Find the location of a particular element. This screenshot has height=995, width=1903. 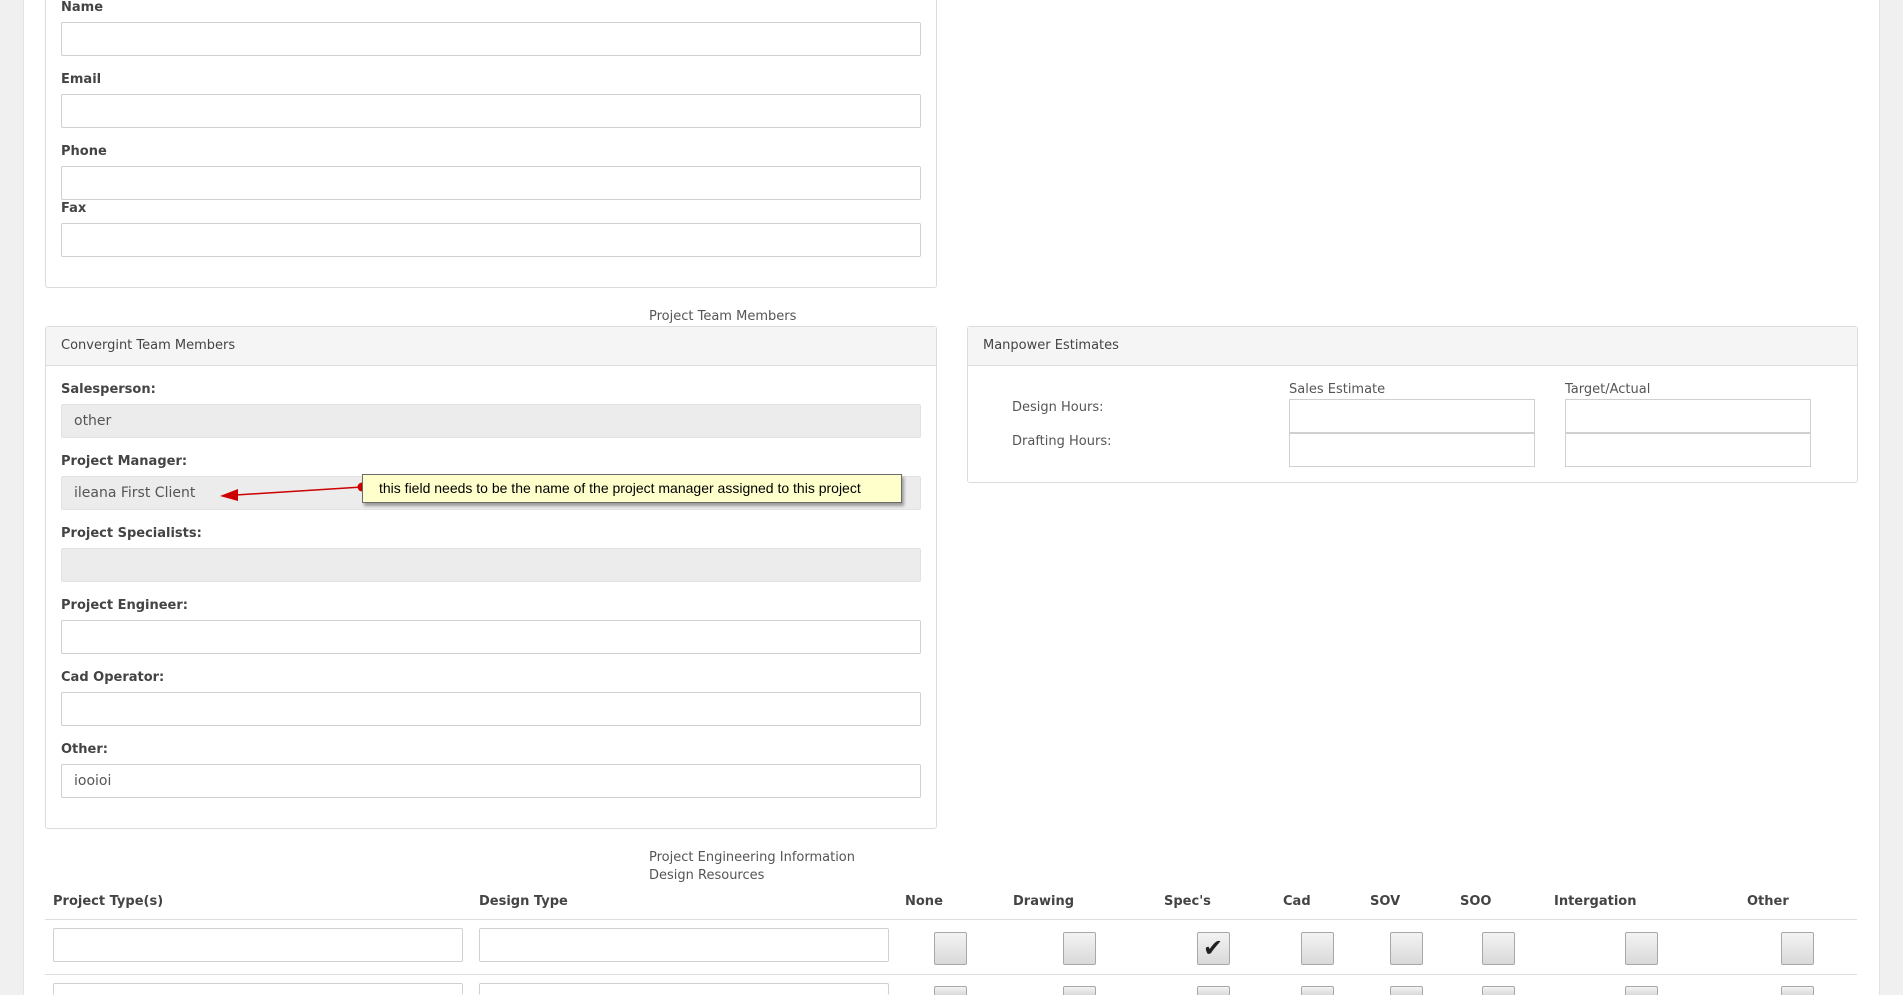

salesperson-field: other is located at coordinates (491, 421).